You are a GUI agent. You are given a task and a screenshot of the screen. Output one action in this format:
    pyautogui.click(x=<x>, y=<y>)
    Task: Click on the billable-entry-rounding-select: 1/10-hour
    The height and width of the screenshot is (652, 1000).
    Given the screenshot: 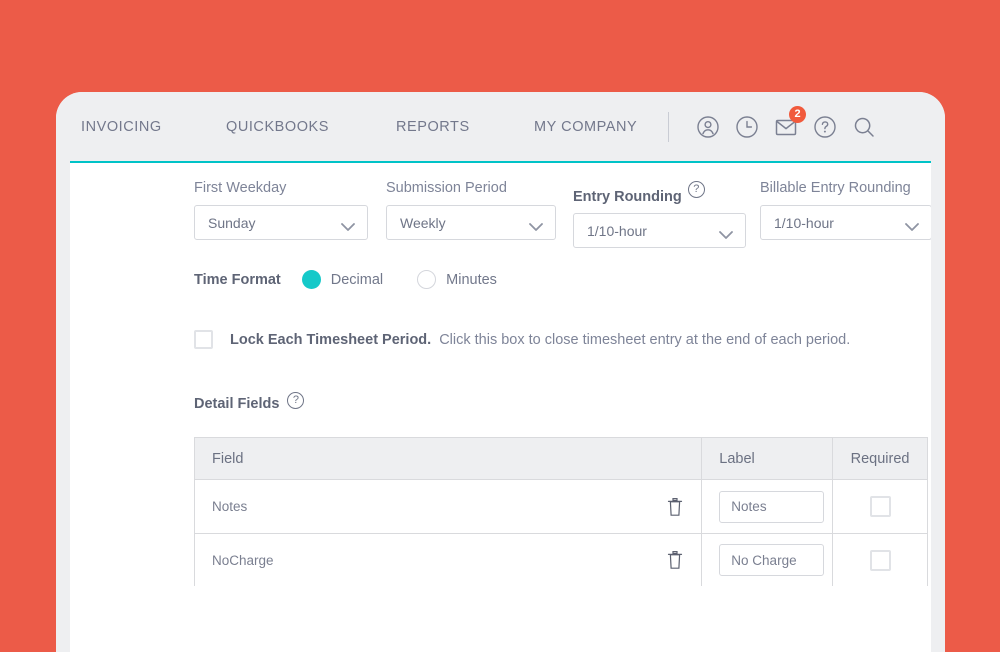 What is the action you would take?
    pyautogui.click(x=845, y=222)
    